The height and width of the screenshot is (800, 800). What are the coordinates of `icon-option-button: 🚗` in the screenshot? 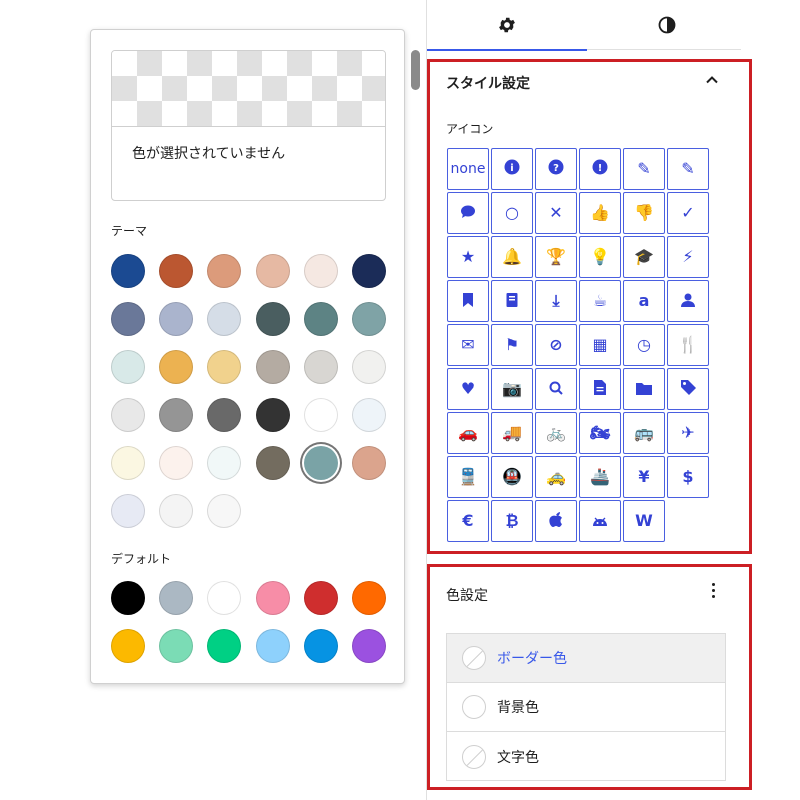 It's located at (468, 433).